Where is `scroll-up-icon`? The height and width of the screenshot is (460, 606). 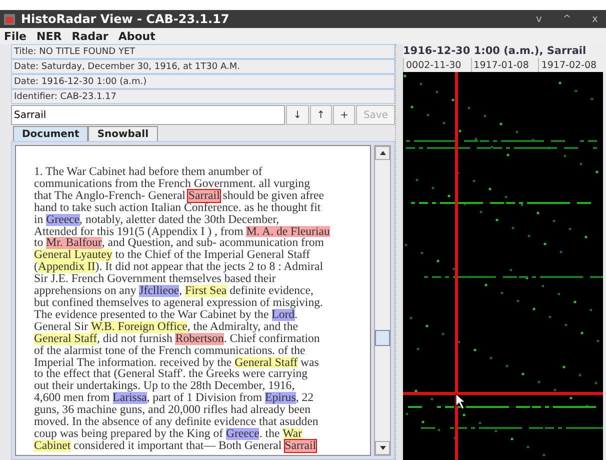
scroll-up-icon is located at coordinates (383, 153).